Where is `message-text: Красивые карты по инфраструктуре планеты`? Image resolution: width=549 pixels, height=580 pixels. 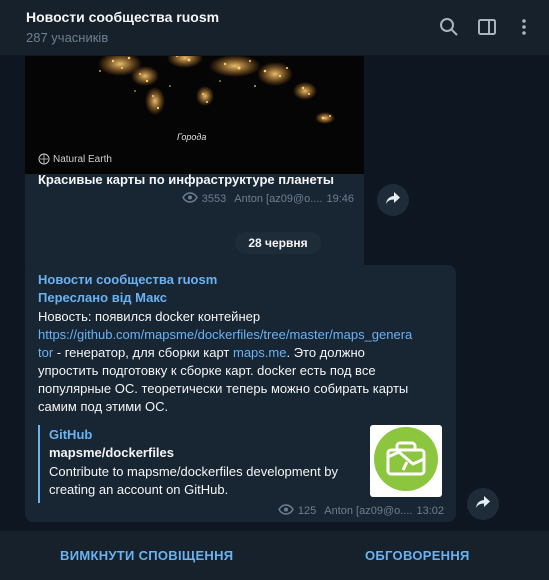
message-text: Красивые карты по инфраструктуре планеты is located at coordinates (186, 179).